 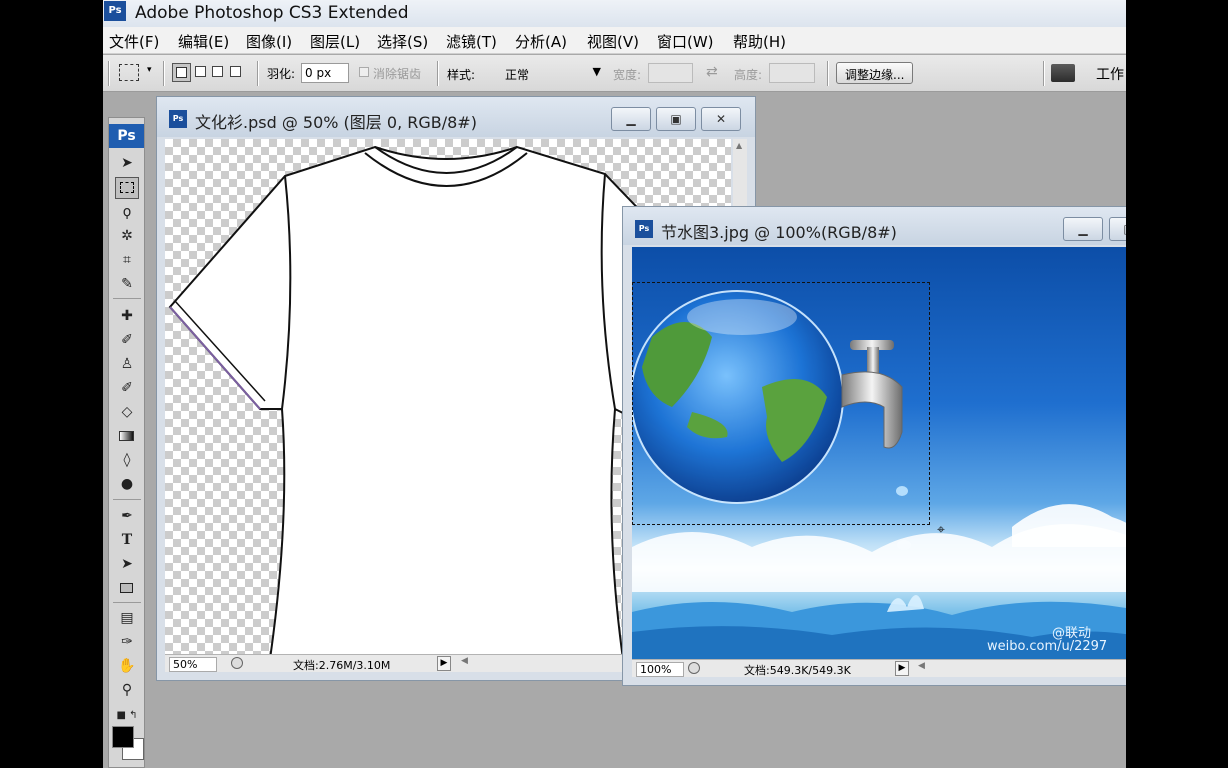 I want to click on notes-tool-icon: ▤, so click(x=127, y=618).